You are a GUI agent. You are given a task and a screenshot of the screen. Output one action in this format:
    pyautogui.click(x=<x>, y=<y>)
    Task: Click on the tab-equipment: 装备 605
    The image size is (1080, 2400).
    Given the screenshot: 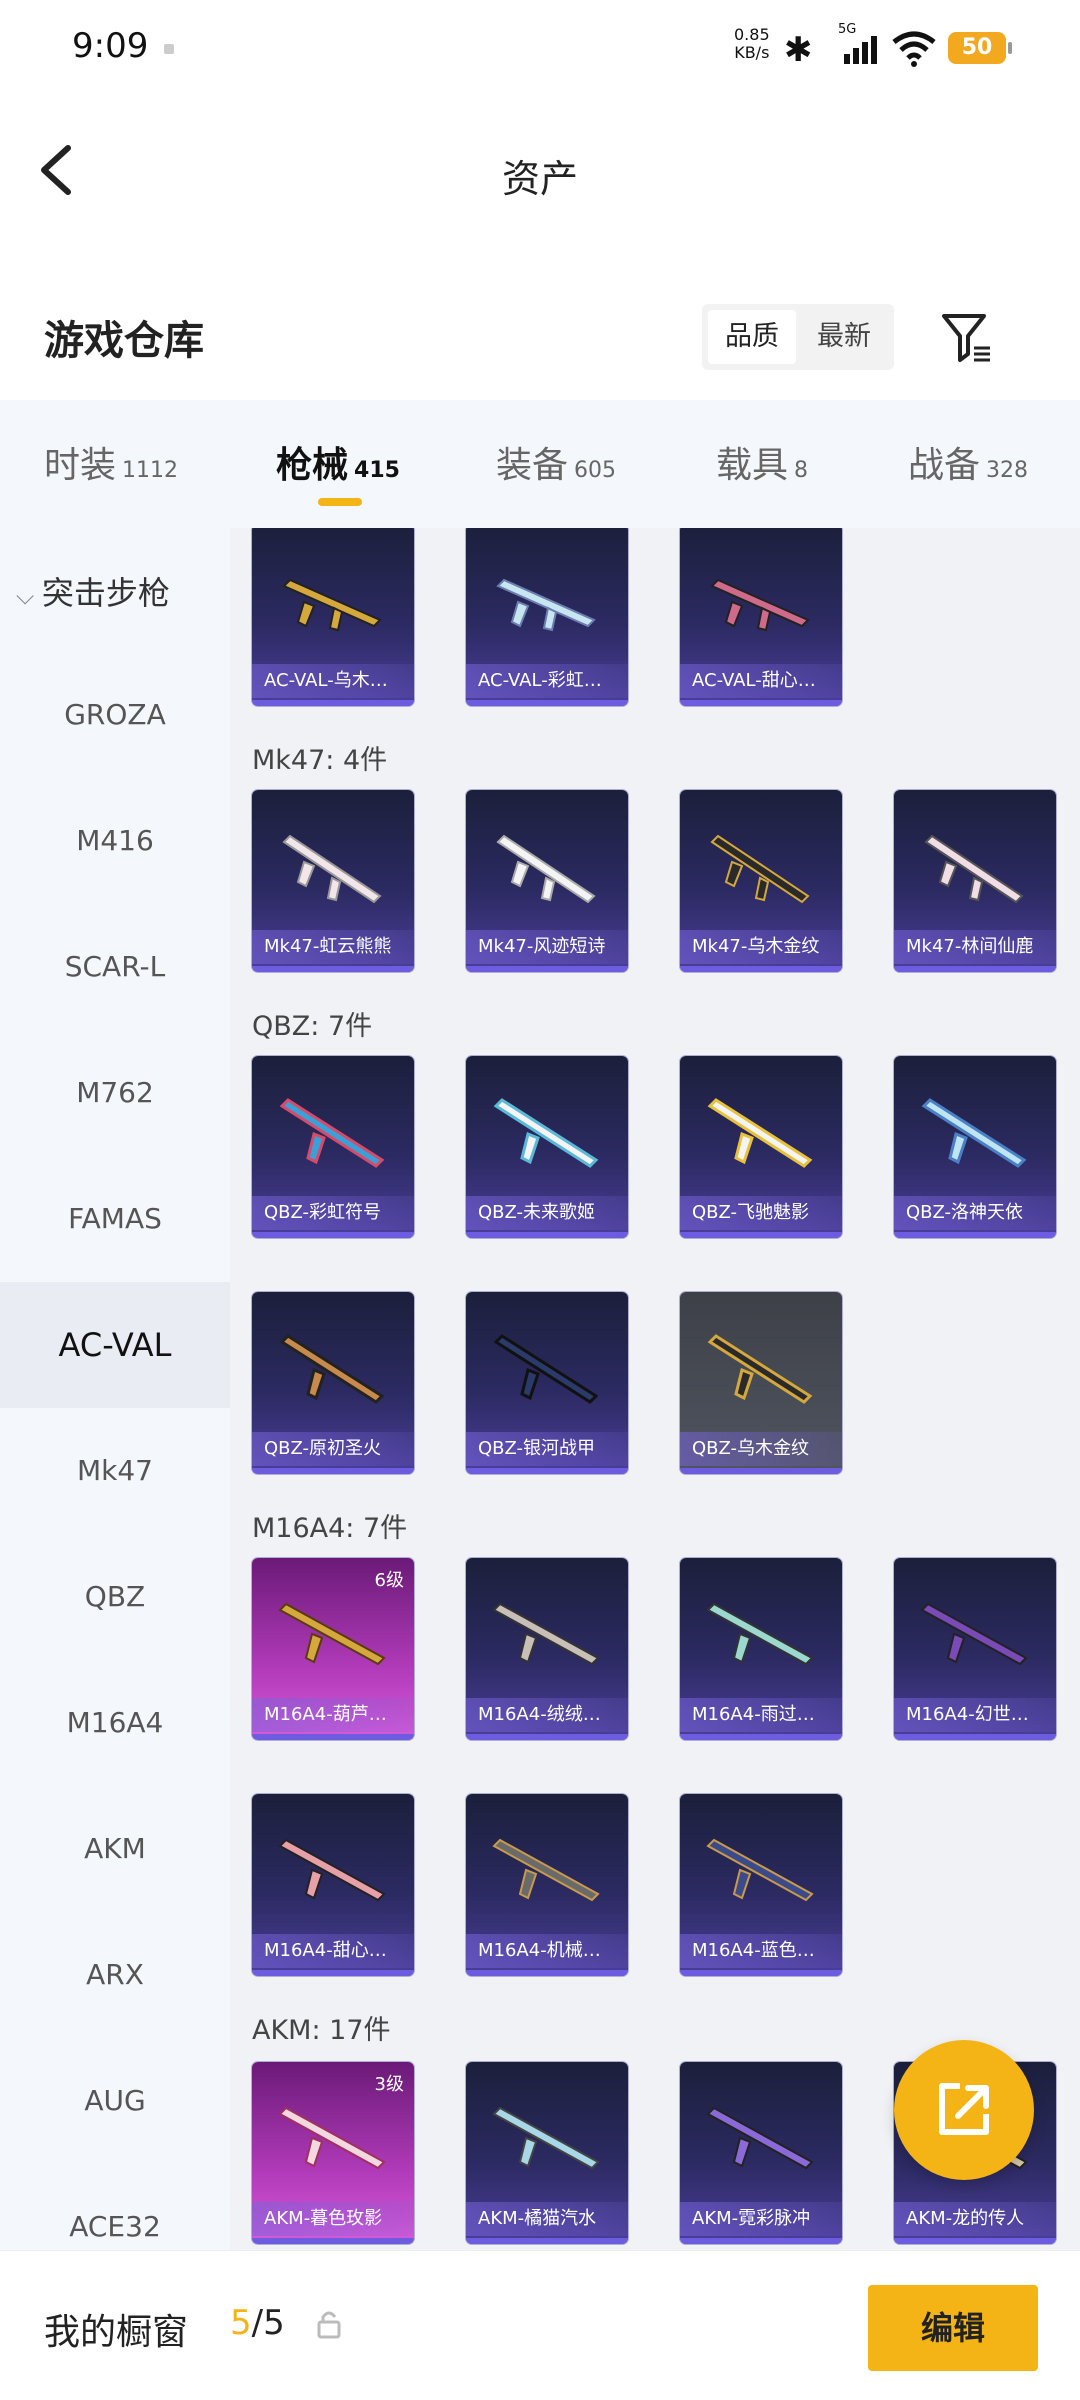 What is the action you would take?
    pyautogui.click(x=556, y=466)
    